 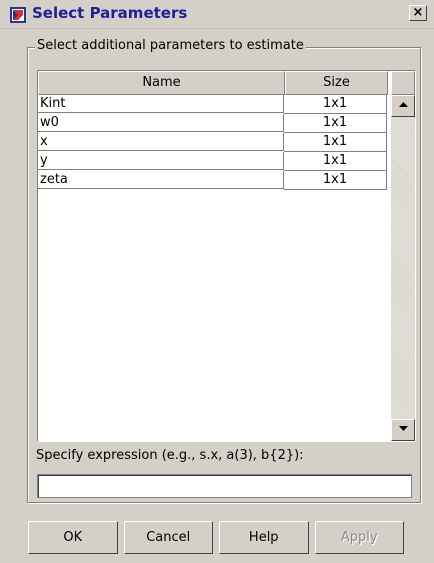 I want to click on expression-input, so click(x=224, y=486).